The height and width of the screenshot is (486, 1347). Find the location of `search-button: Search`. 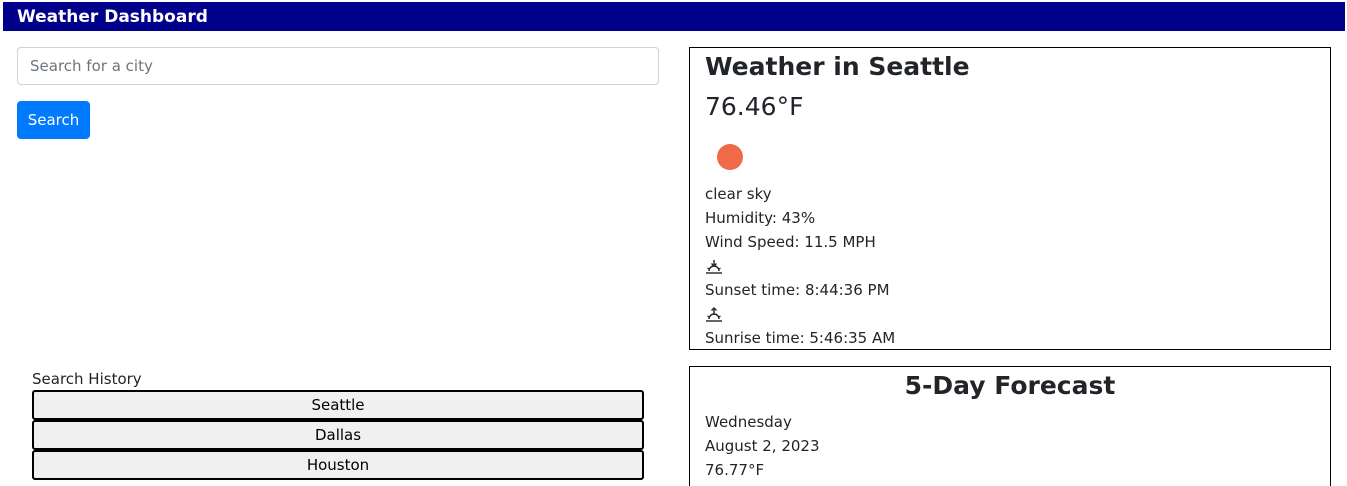

search-button: Search is located at coordinates (53, 120).